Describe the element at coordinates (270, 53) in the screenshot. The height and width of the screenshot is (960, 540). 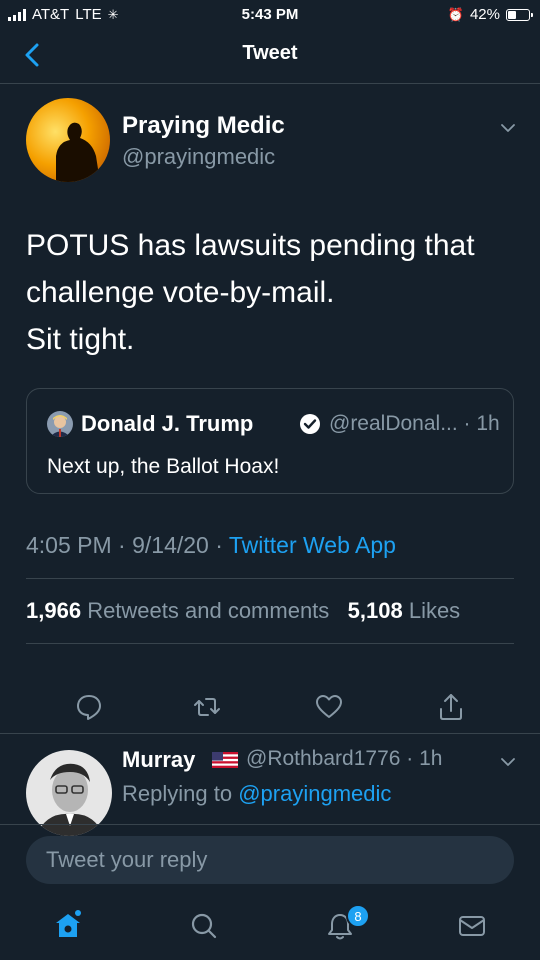
I see `page-title: Tweet` at that location.